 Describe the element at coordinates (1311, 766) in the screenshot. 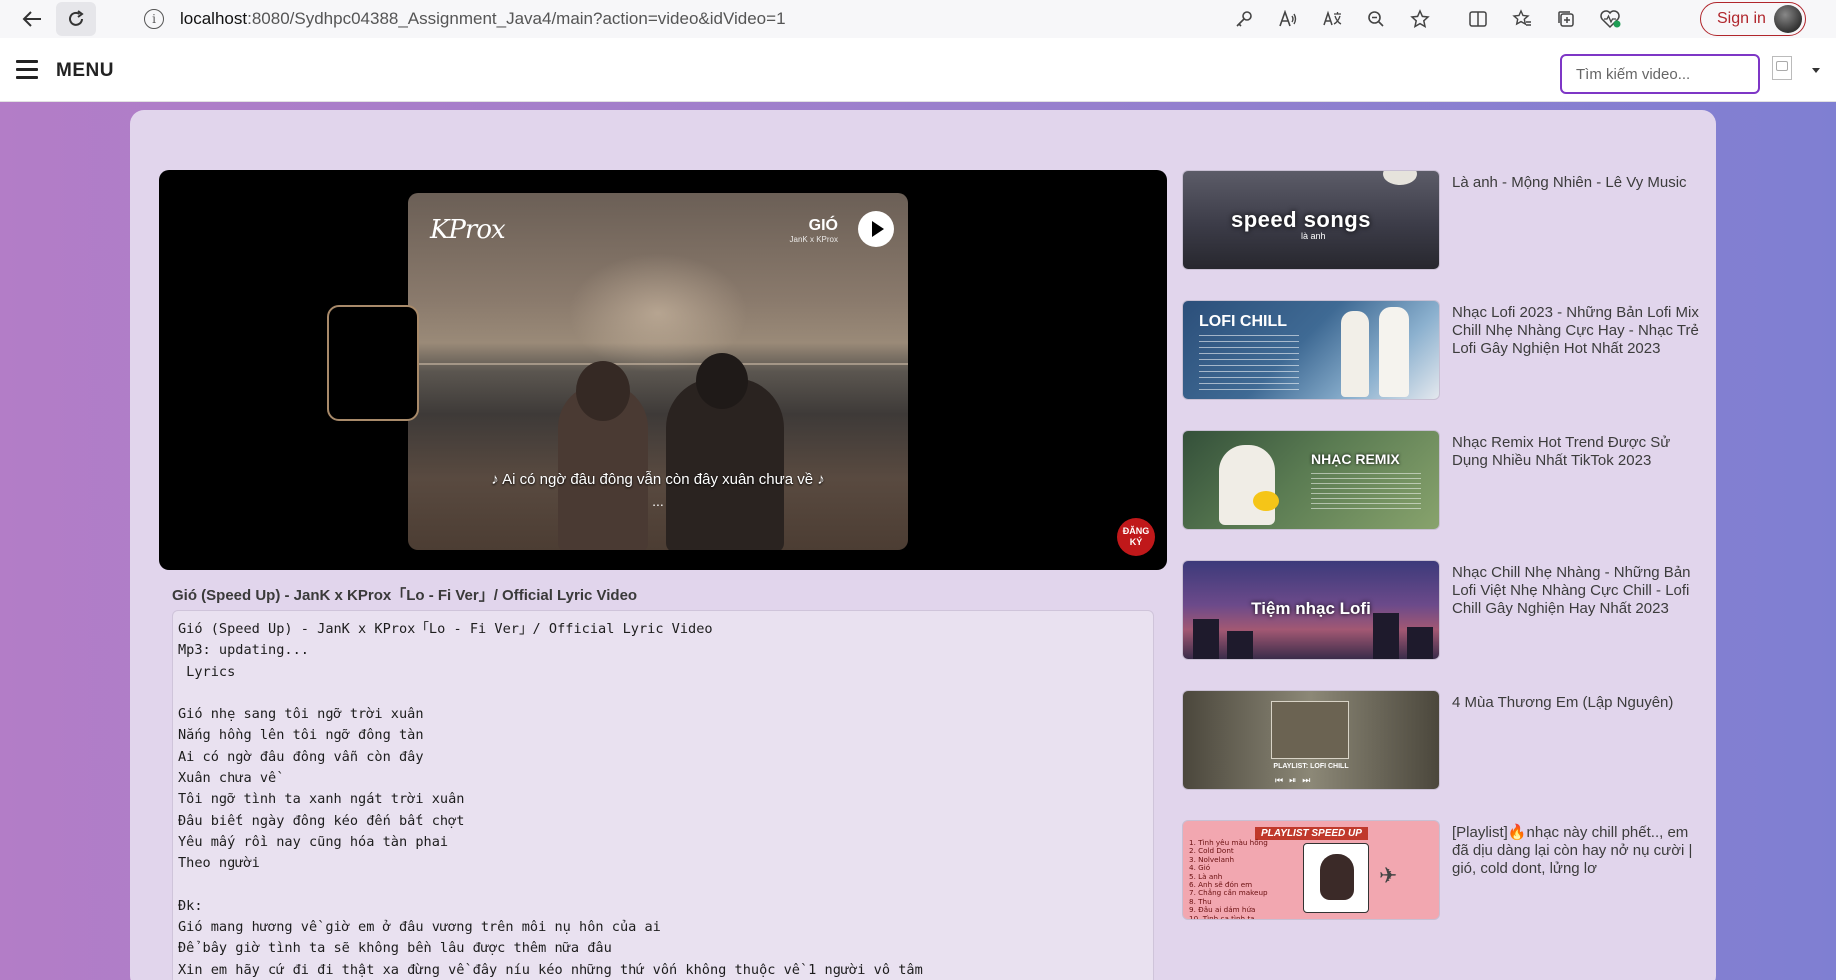

I see `thumbnail-text: PLAYLIST: LOFI CHILL` at that location.